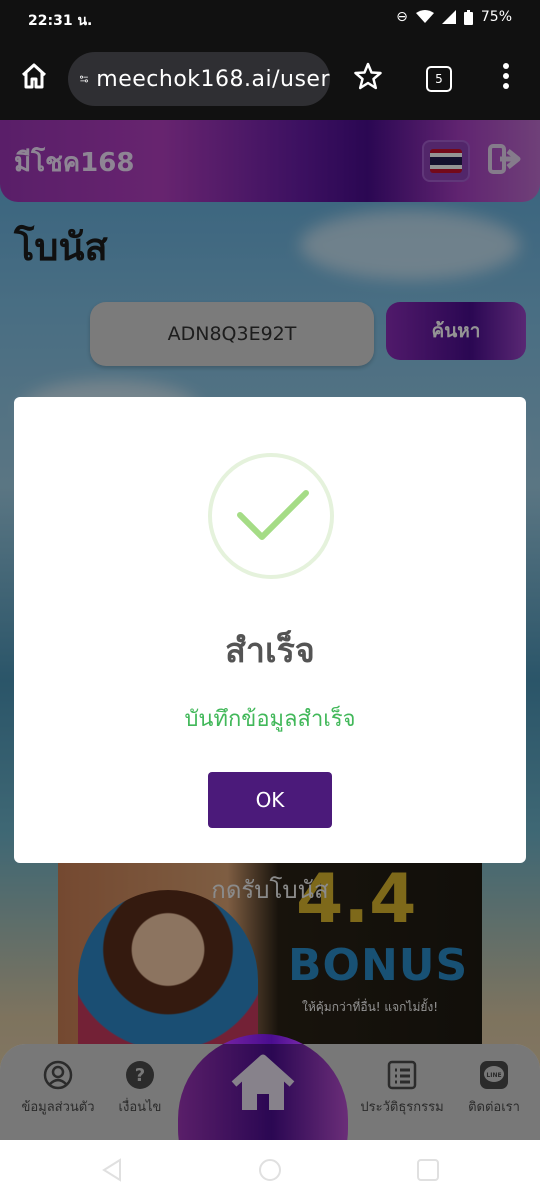  Describe the element at coordinates (270, 19) in the screenshot. I see `status-bar: 22:31 น. ⊖ 75%` at that location.